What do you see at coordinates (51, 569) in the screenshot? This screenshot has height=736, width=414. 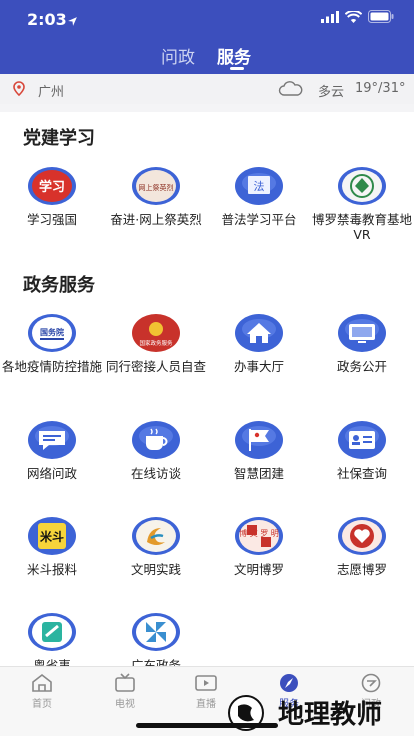 I see `service-item-label: 米斗报料` at bounding box center [51, 569].